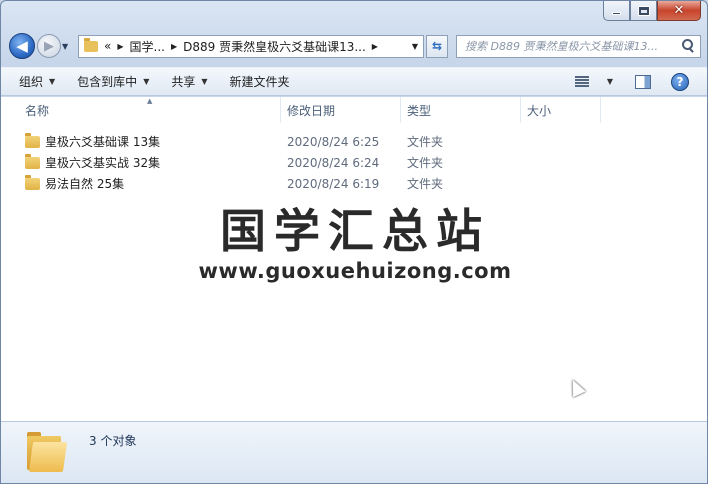  I want to click on details-pane: 3 个对象, so click(354, 452).